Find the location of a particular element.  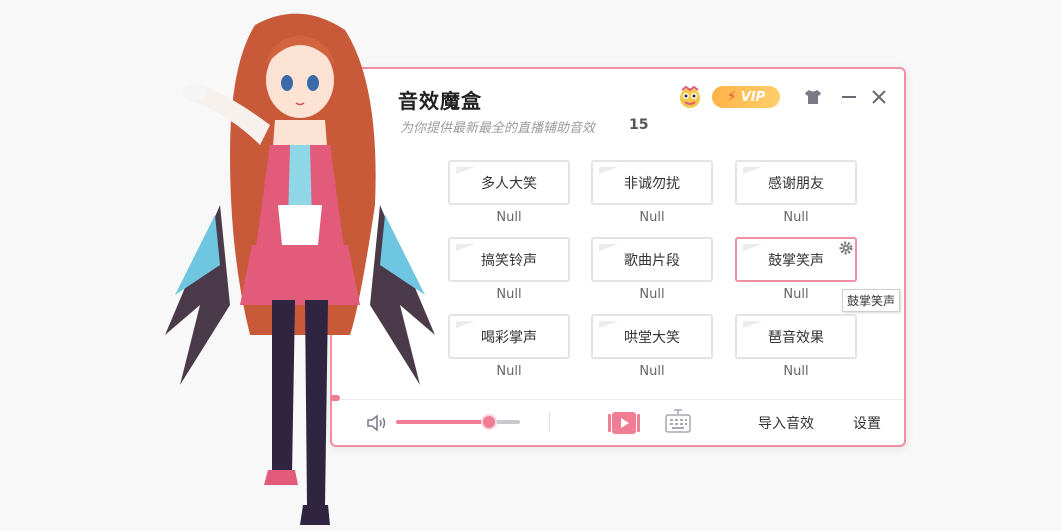

sound-cell: 琶音效果 Null is located at coordinates (796, 346).